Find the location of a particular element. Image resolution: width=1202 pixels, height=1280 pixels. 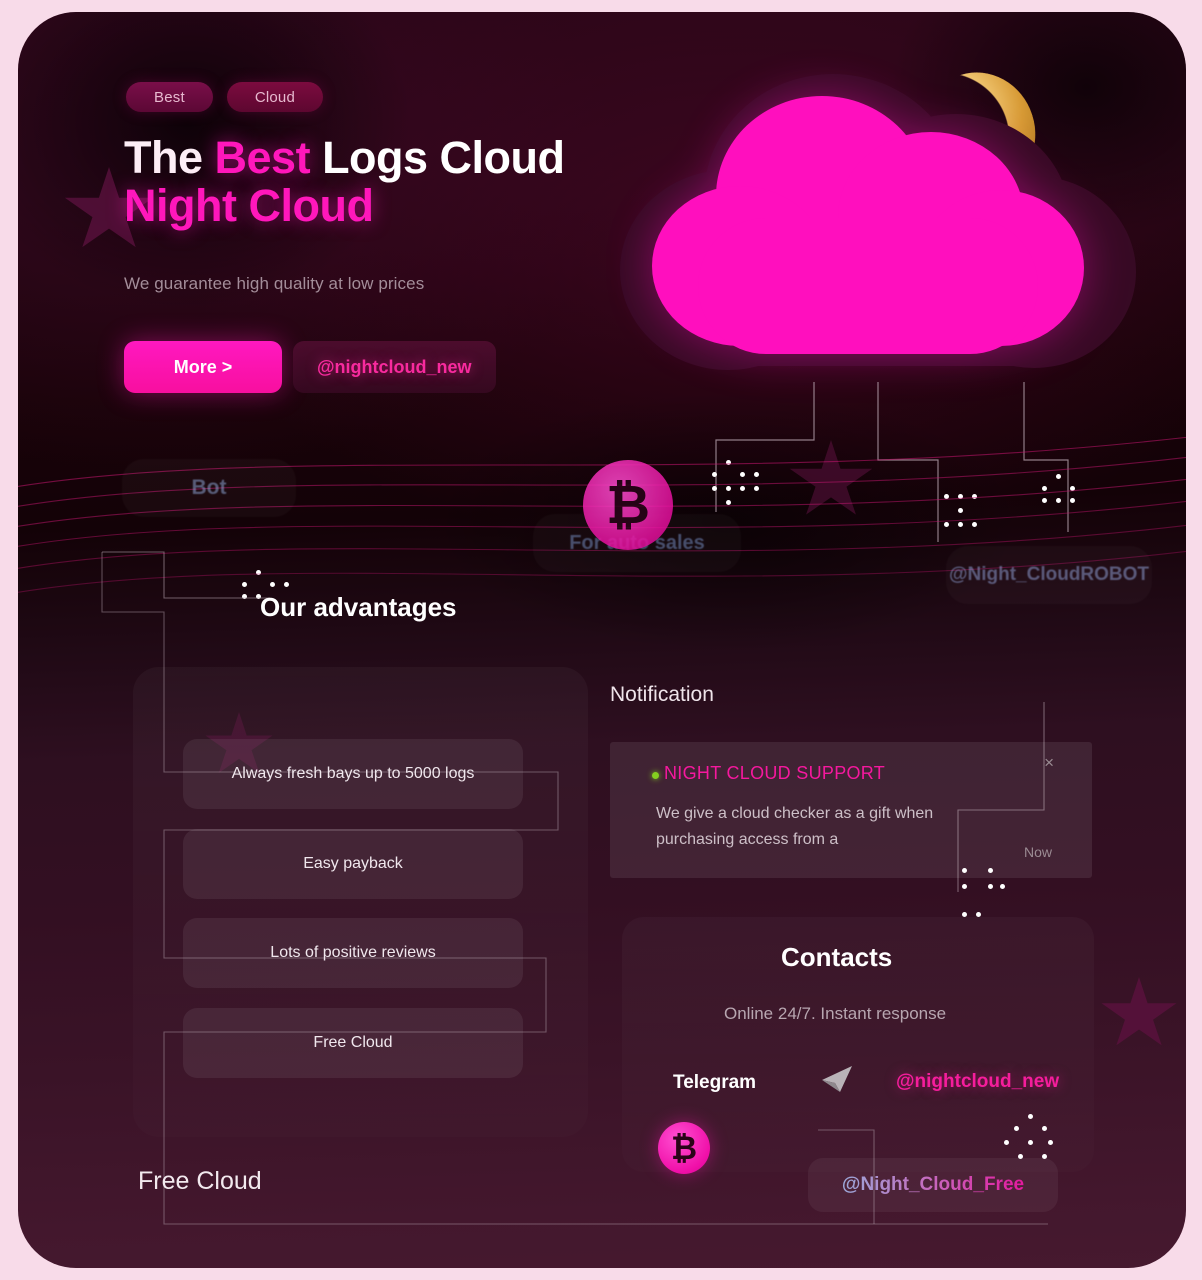

notification-section-title: Notification is located at coordinates (662, 694).